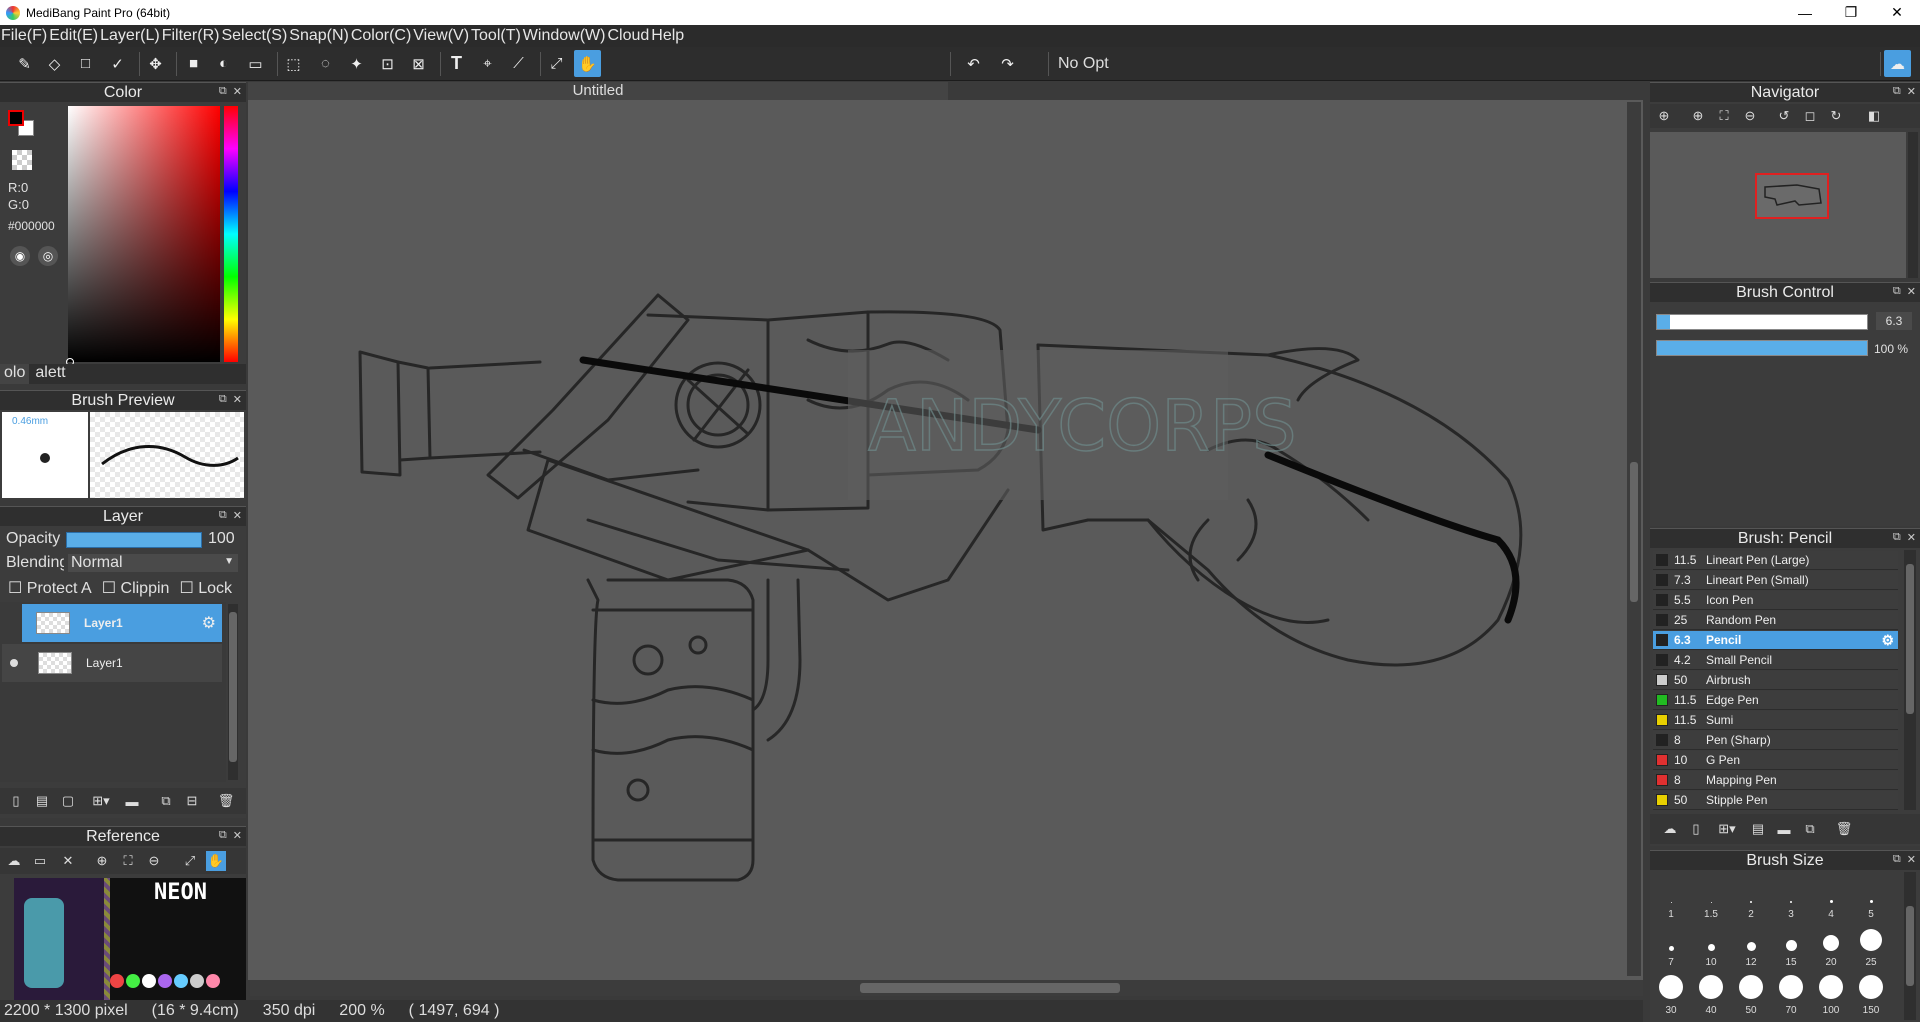 Image resolution: width=1920 pixels, height=1022 pixels. What do you see at coordinates (1007, 63) in the screenshot?
I see `redo-icon: ↷` at bounding box center [1007, 63].